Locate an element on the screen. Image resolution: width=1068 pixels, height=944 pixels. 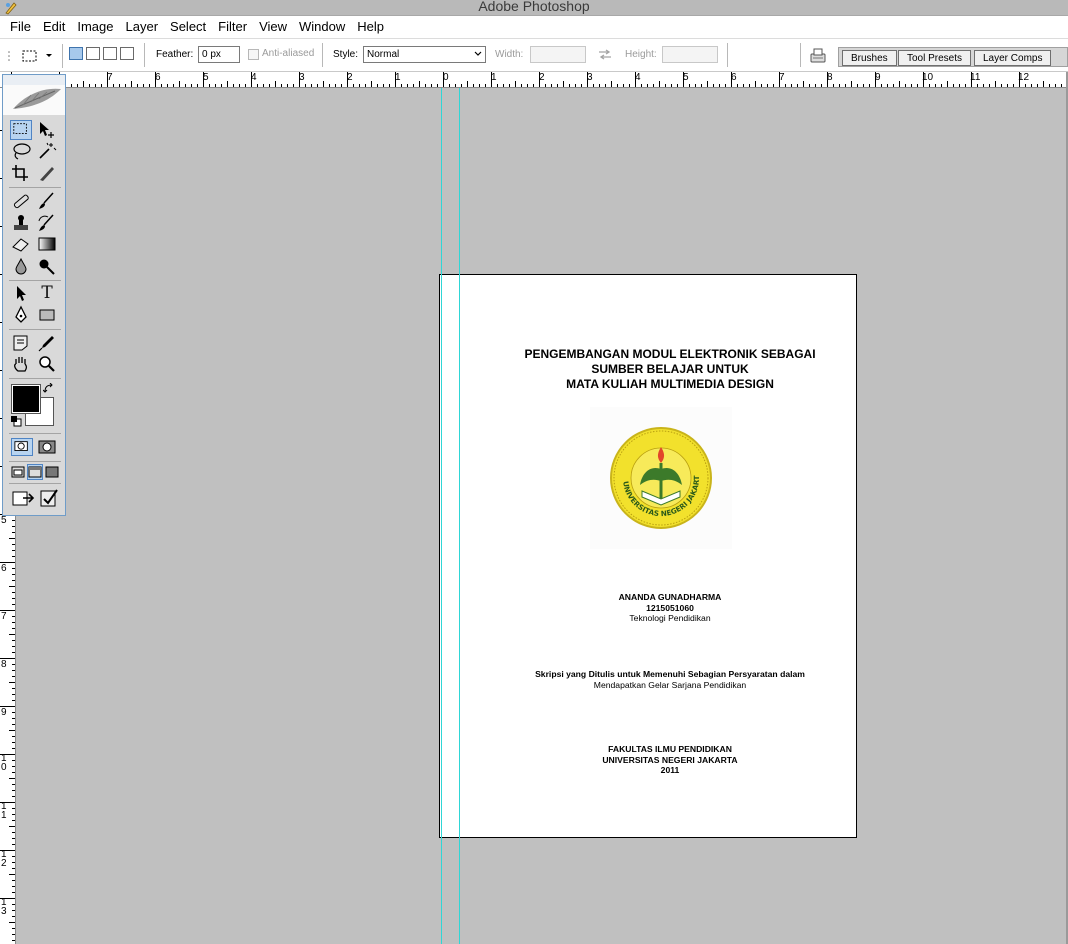
height-label: Height: is located at coordinates (641, 54).